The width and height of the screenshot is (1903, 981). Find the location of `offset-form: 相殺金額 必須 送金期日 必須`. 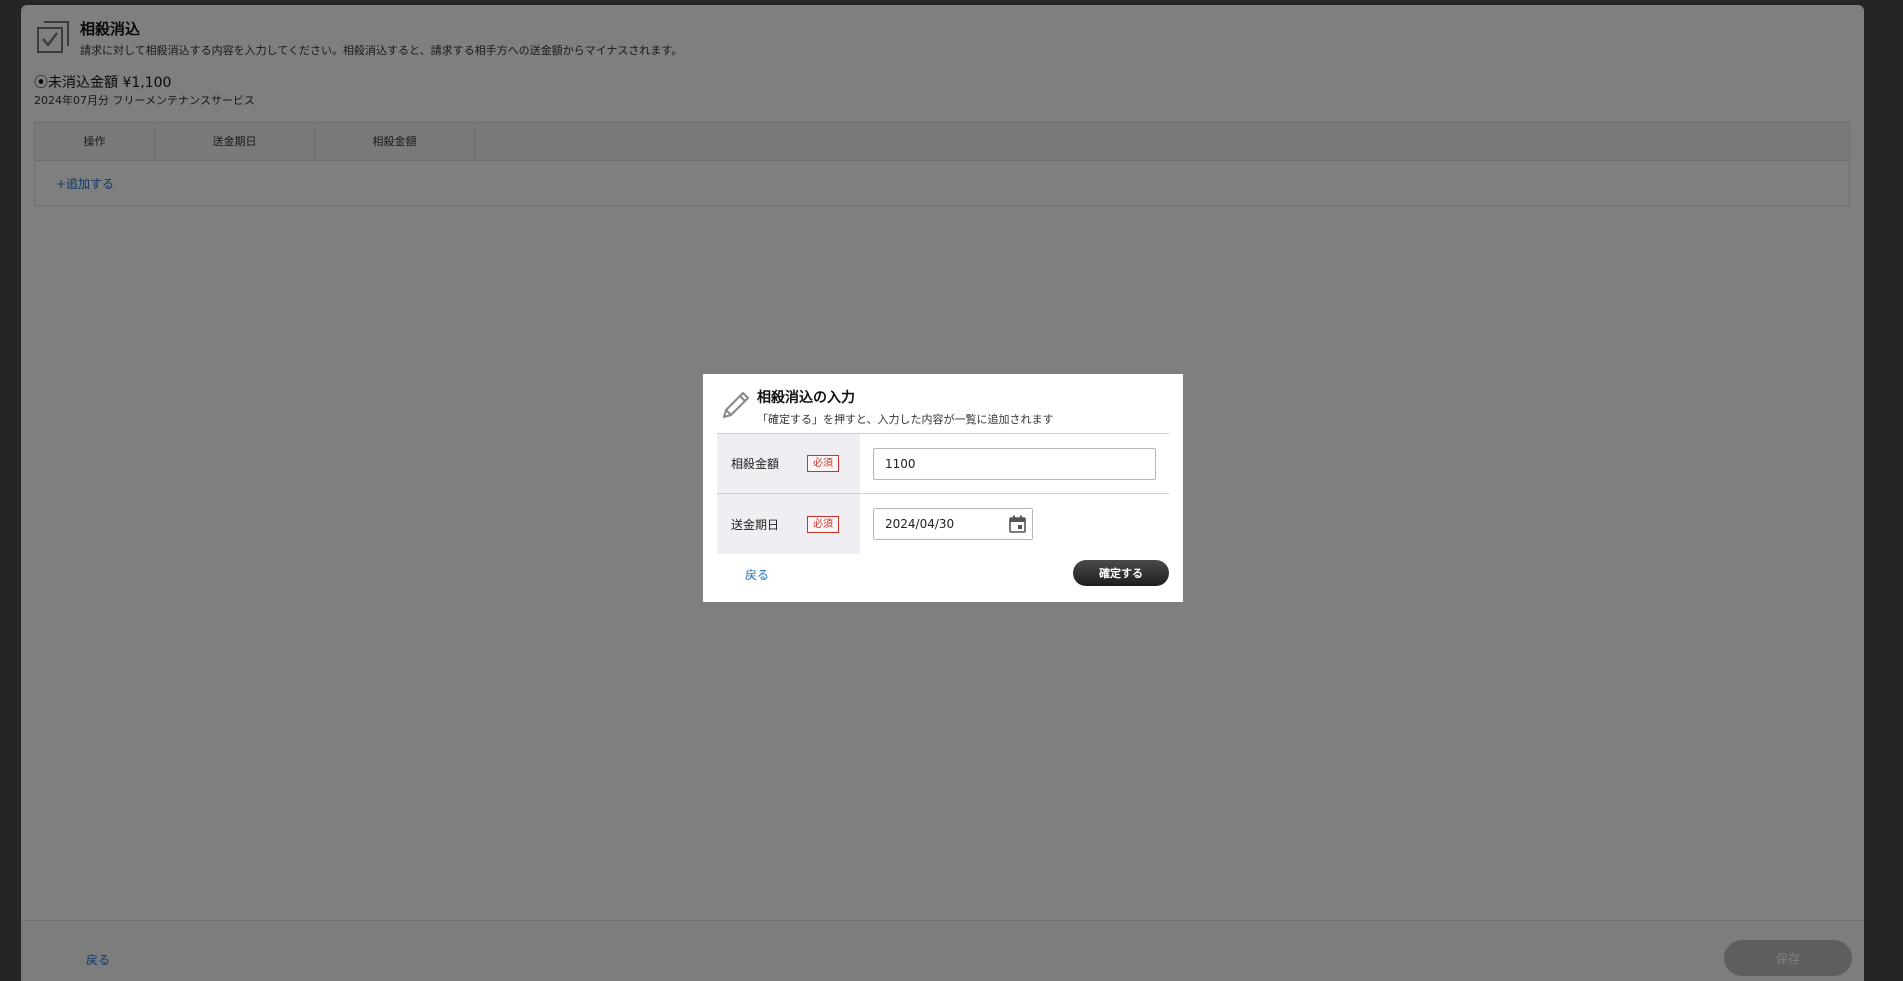

offset-form: 相殺金額 必須 送金期日 必須 is located at coordinates (943, 493).